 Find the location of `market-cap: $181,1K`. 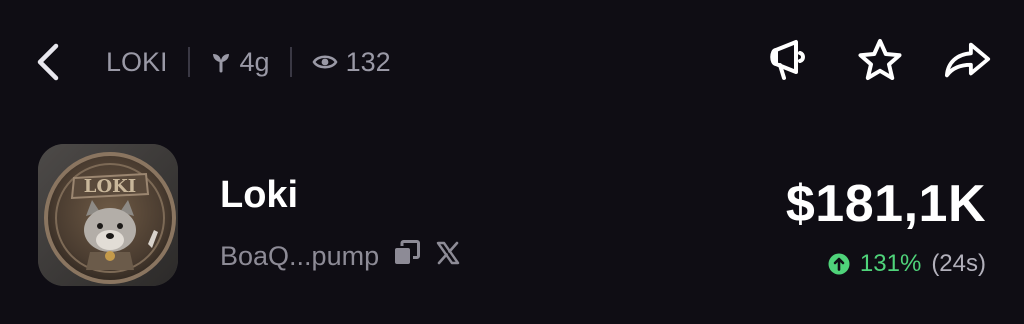

market-cap: $181,1K is located at coordinates (885, 204).